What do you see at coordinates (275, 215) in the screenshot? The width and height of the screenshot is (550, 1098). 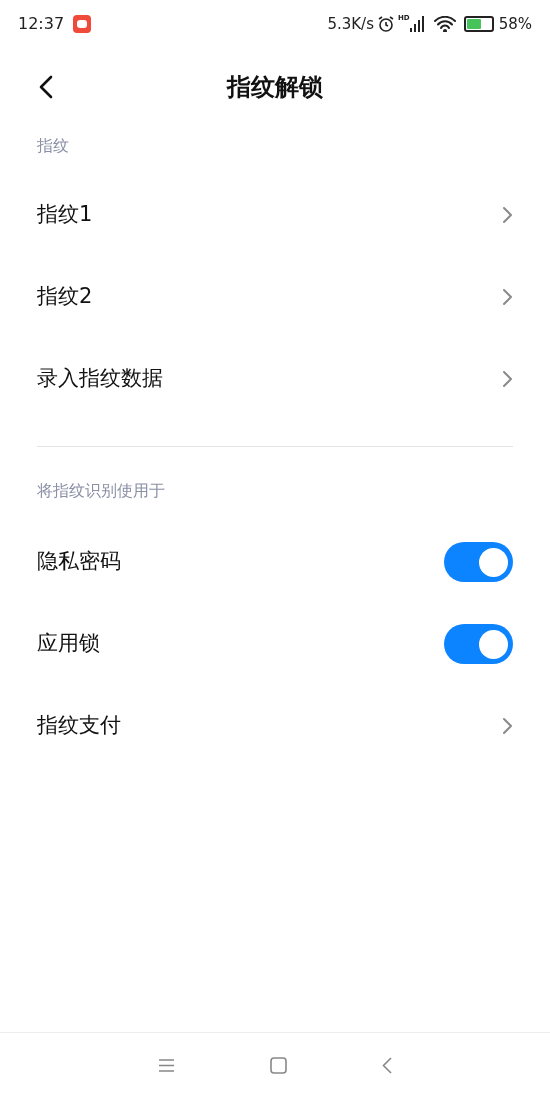 I see `settings-row: 指纹1` at bounding box center [275, 215].